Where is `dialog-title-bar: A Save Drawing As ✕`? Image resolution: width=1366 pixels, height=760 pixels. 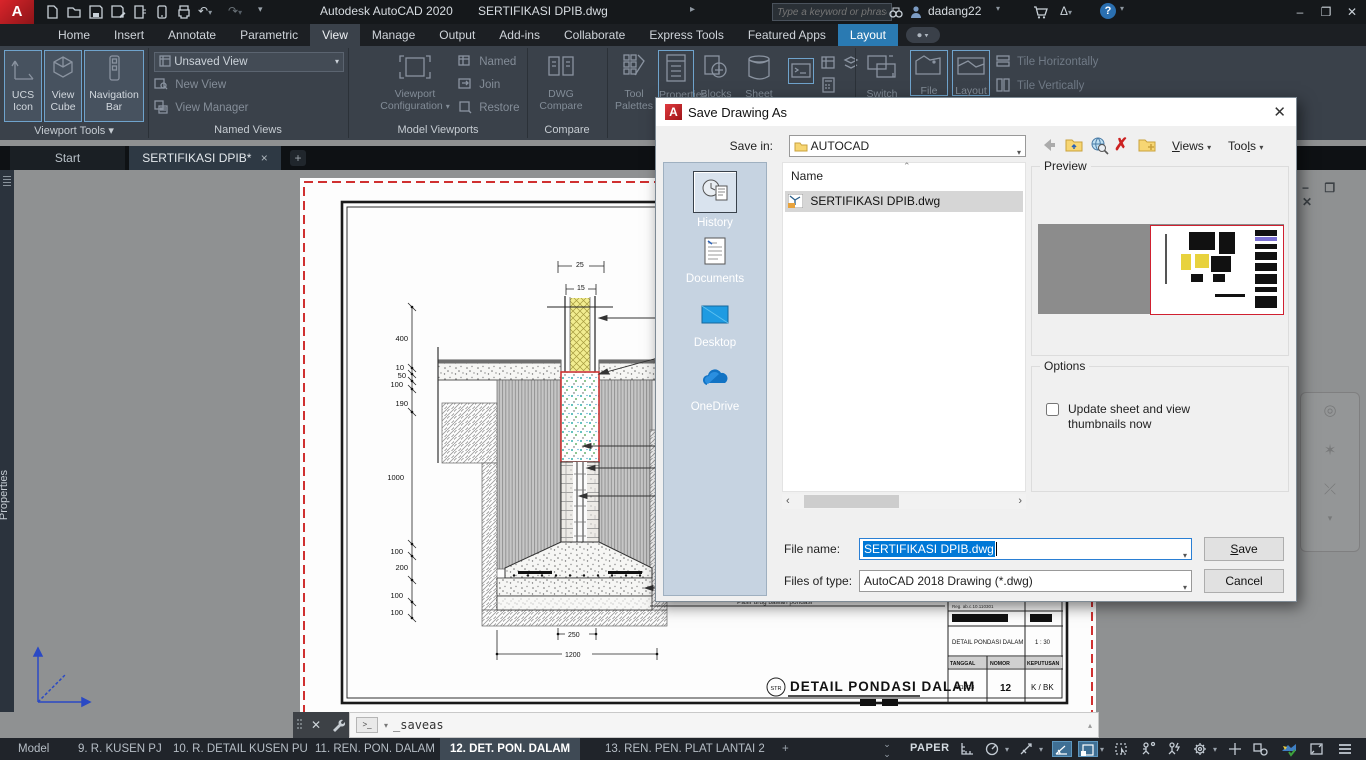
dialog-title-bar: A Save Drawing As ✕ is located at coordinates (976, 112).